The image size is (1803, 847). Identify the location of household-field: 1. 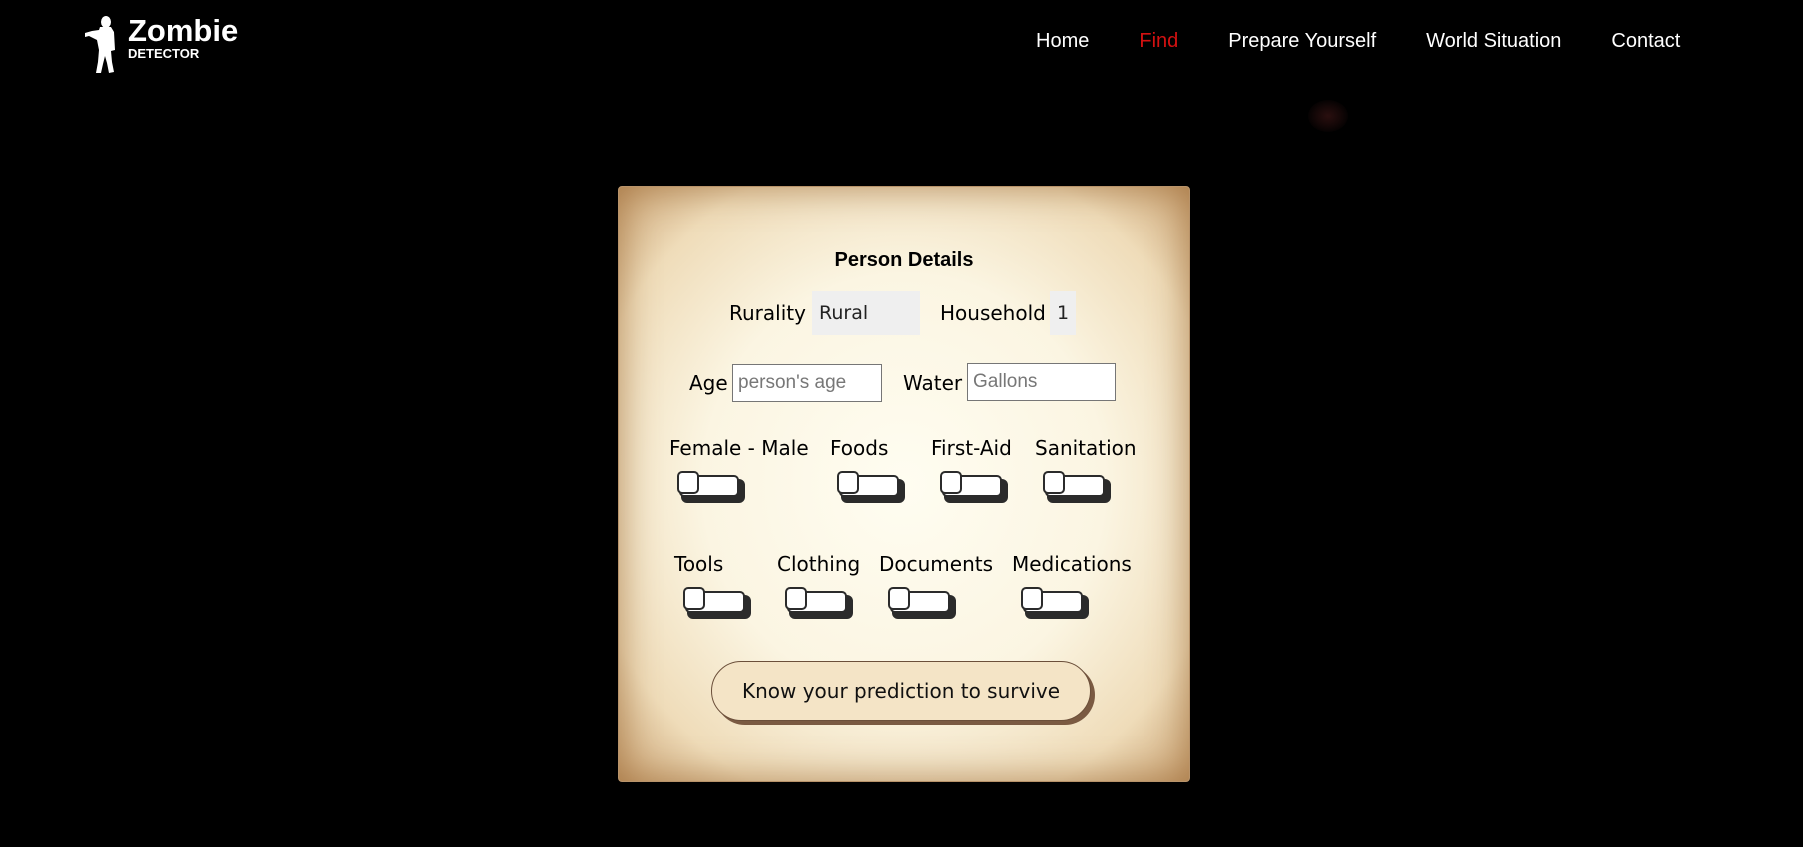
(1063, 313).